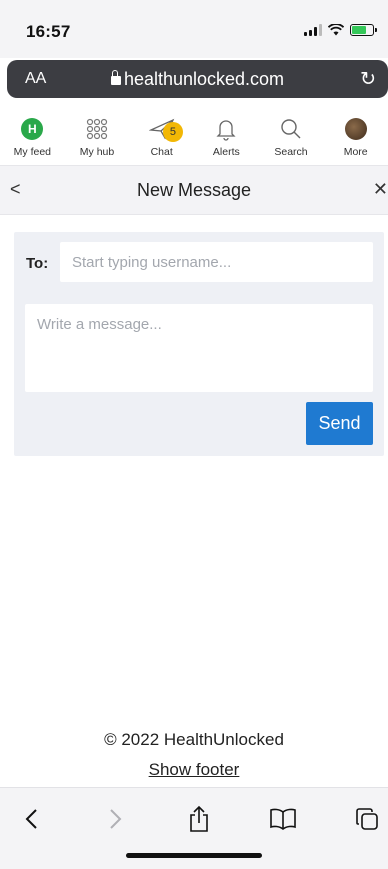 The width and height of the screenshot is (388, 869). I want to click on chat-count-badge: 5, so click(172, 132).